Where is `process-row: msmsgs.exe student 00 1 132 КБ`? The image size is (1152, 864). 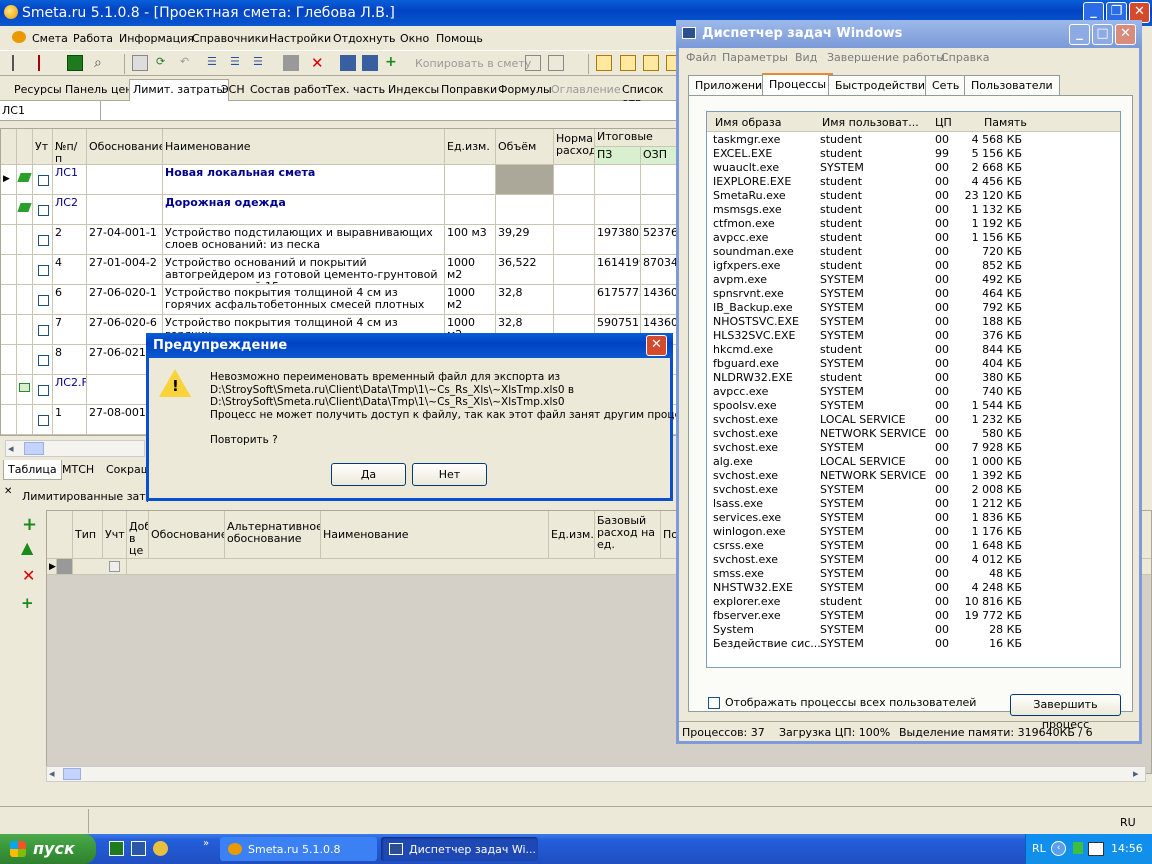
process-row: msmsgs.exe student 00 1 132 КБ is located at coordinates (913, 210).